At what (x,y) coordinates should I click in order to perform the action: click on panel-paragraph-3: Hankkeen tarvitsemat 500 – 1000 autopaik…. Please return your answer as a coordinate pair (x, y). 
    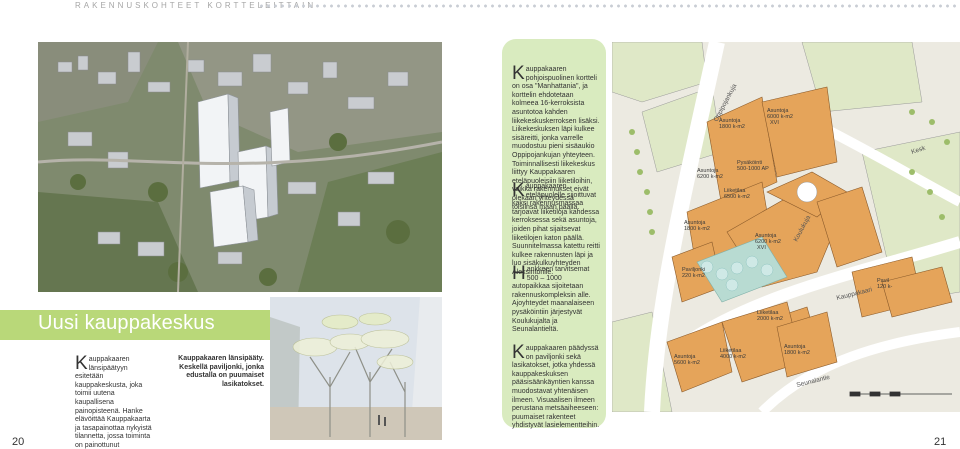
    Looking at the image, I should click on (556, 299).